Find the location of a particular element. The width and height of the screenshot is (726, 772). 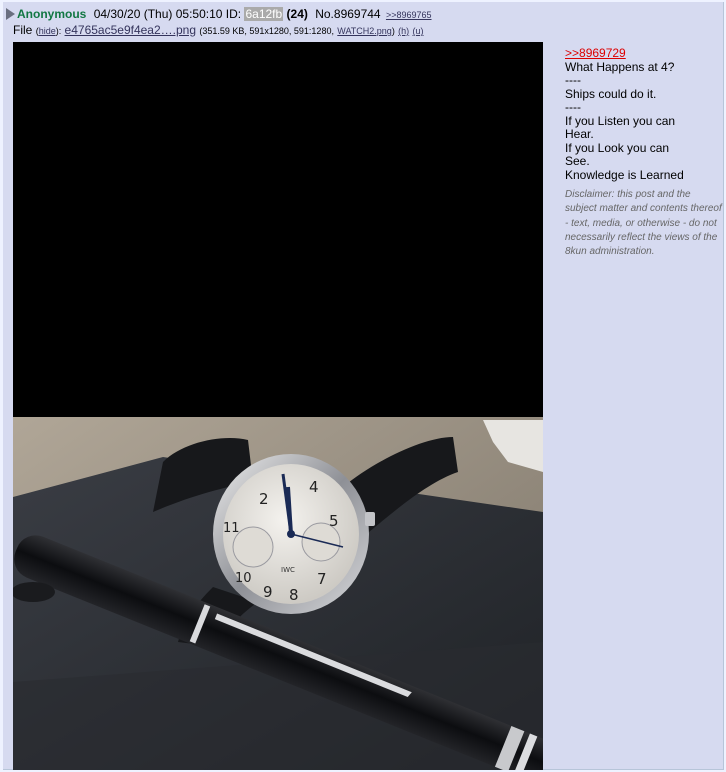

poster-name: Anonymous is located at coordinates (52, 14).